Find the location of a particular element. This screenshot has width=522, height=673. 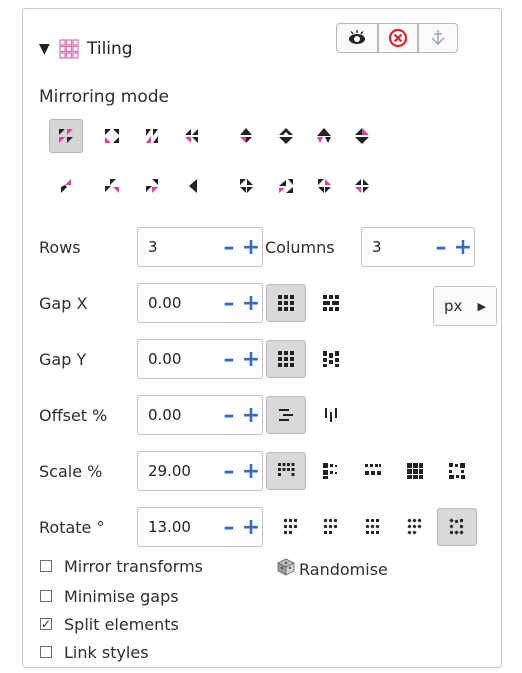

mirror-mode-p3-button is located at coordinates (246, 186).